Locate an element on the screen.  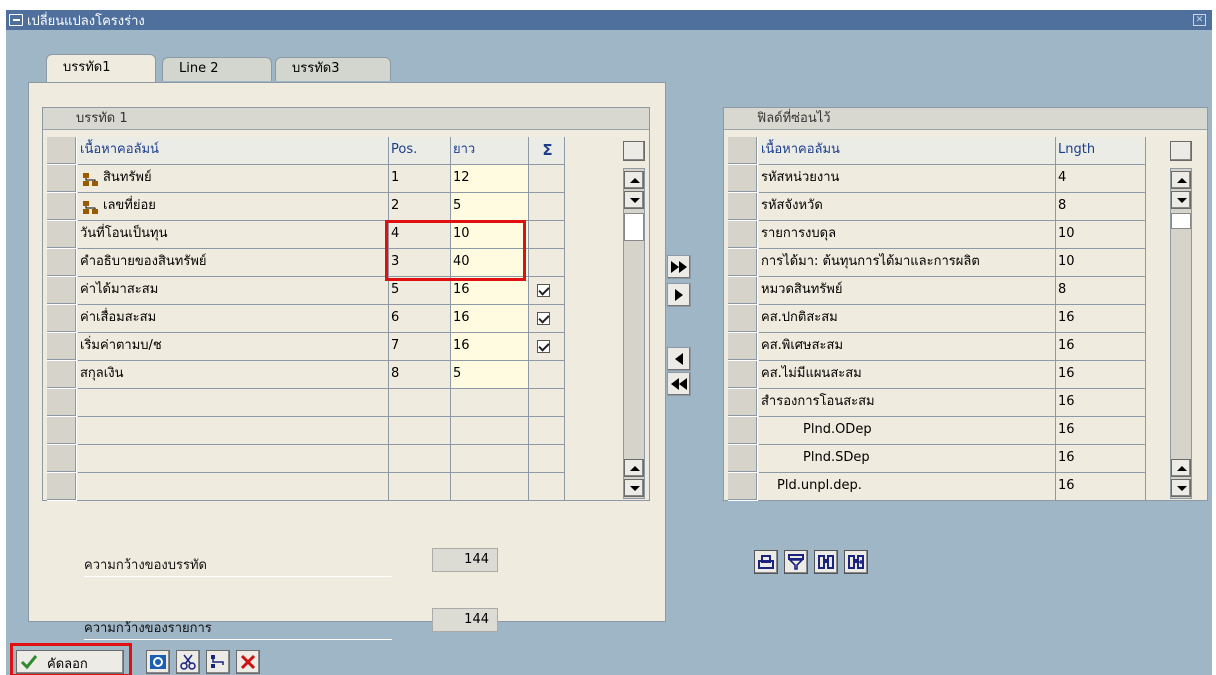
length-cell: 4 is located at coordinates (1101, 179).